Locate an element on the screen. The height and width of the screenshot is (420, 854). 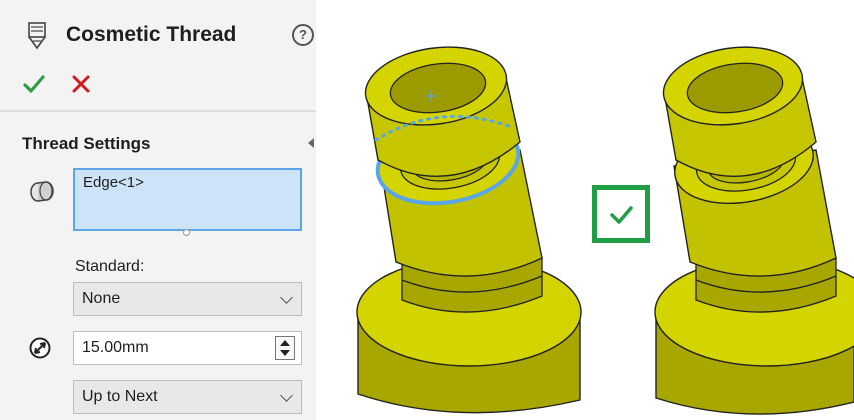
diameter-value: 15.00mm is located at coordinates (115, 348).